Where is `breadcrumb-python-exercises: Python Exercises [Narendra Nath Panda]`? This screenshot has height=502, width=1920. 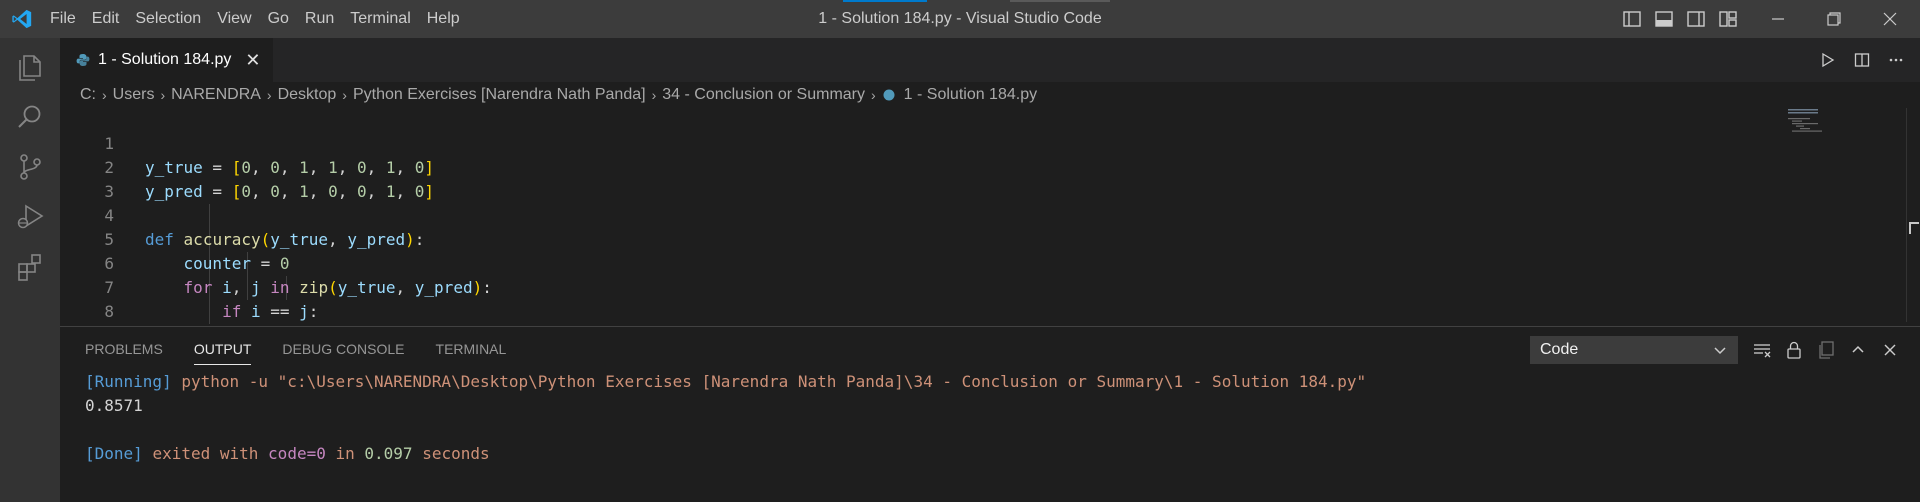
breadcrumb-python-exercises: Python Exercises [Narendra Nath Panda] is located at coordinates (499, 95).